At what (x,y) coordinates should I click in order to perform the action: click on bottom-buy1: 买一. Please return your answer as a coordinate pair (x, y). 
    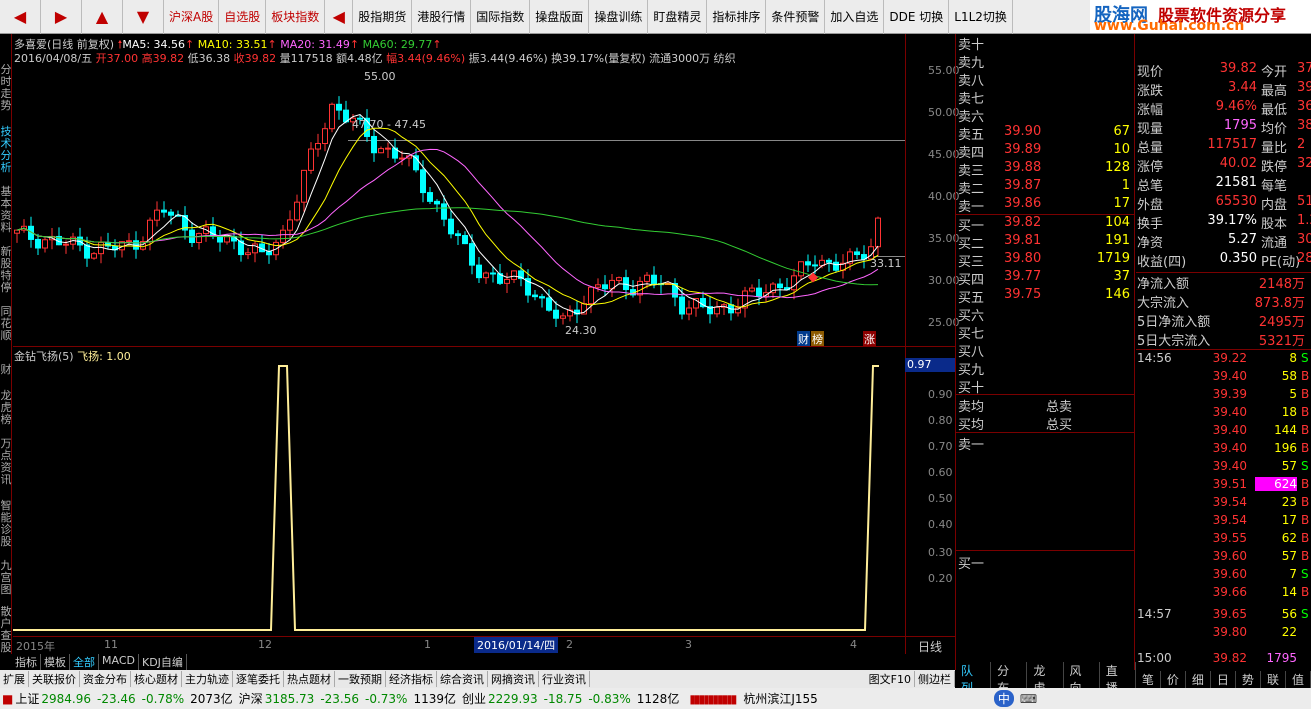
    Looking at the image, I should click on (971, 564).